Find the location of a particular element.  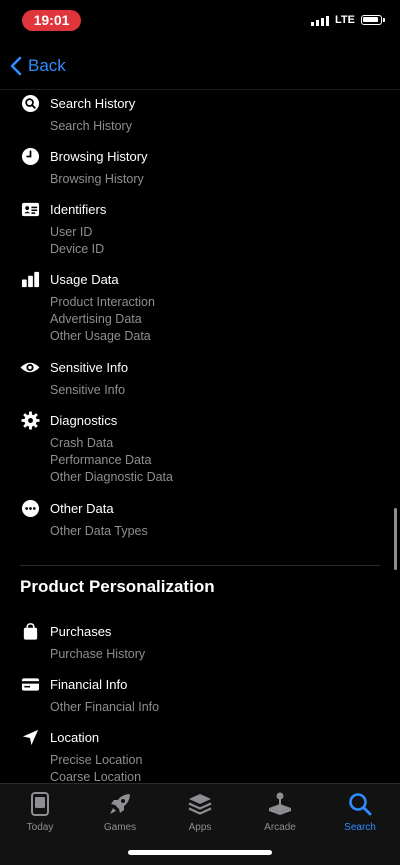

tab-label: Search is located at coordinates (360, 827).